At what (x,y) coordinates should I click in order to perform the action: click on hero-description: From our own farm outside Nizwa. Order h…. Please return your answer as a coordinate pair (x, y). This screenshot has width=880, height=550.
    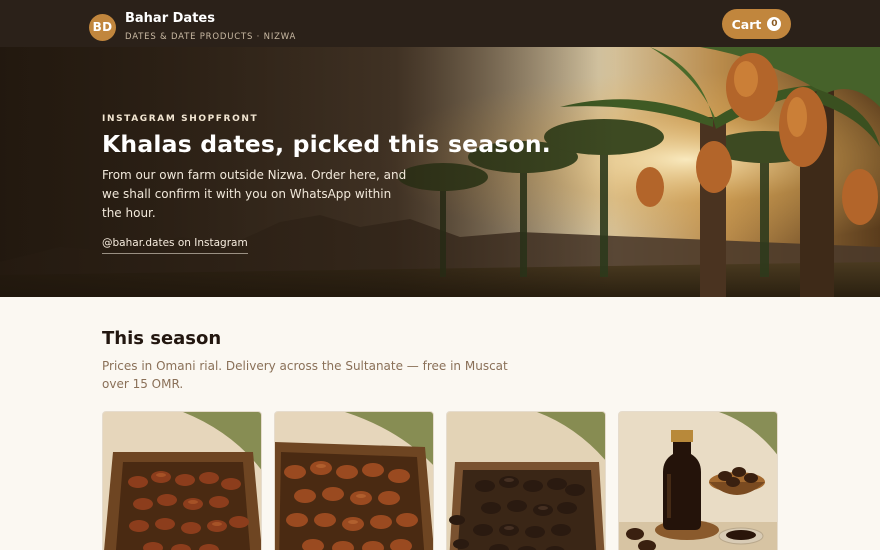
    Looking at the image, I should click on (254, 194).